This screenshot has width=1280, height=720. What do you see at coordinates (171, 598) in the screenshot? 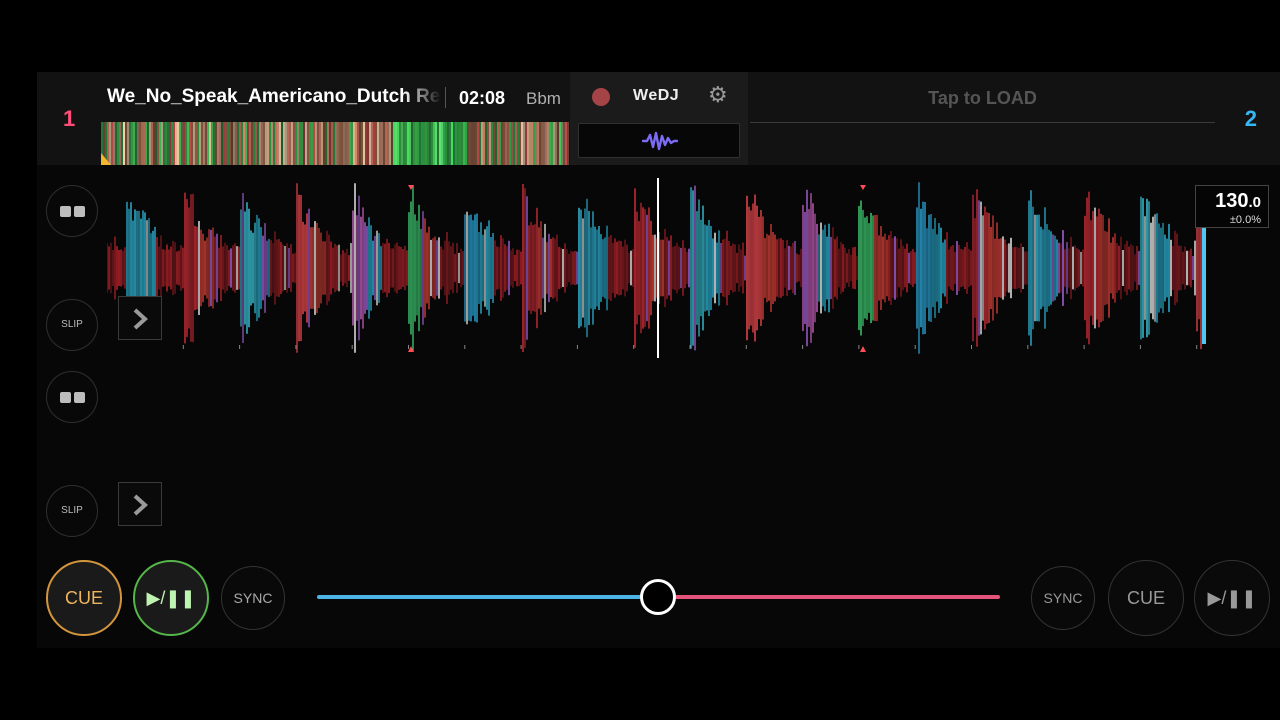
I see `deck1-play-pause-button: ▶/❚❚` at bounding box center [171, 598].